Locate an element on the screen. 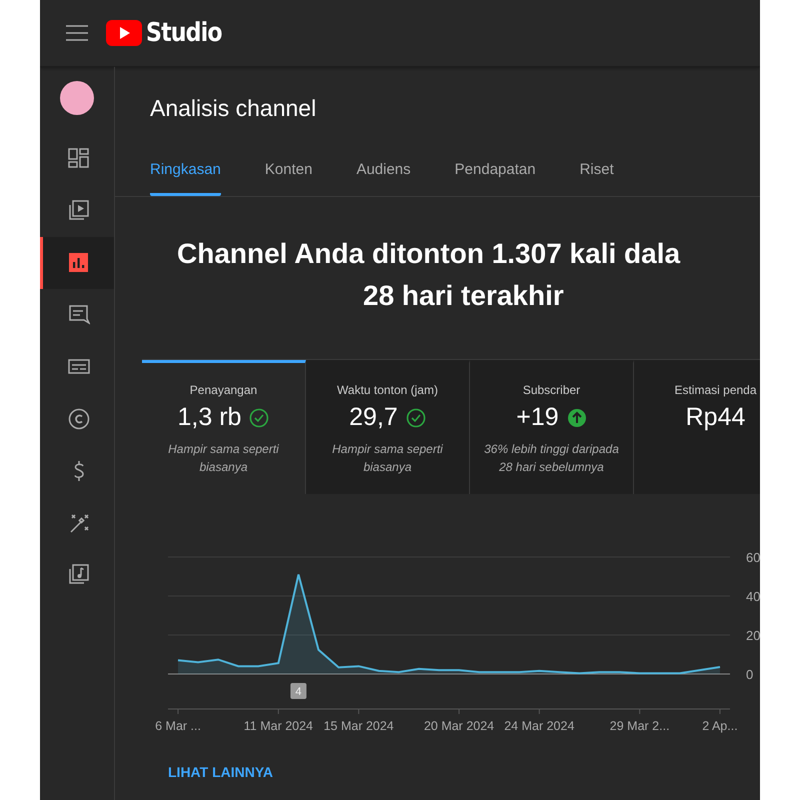  metric-label: Penayangan is located at coordinates (224, 390).